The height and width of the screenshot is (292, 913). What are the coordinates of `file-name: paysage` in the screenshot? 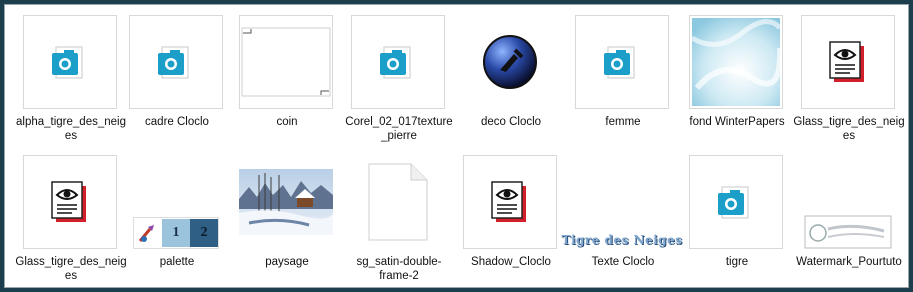 It's located at (287, 262).